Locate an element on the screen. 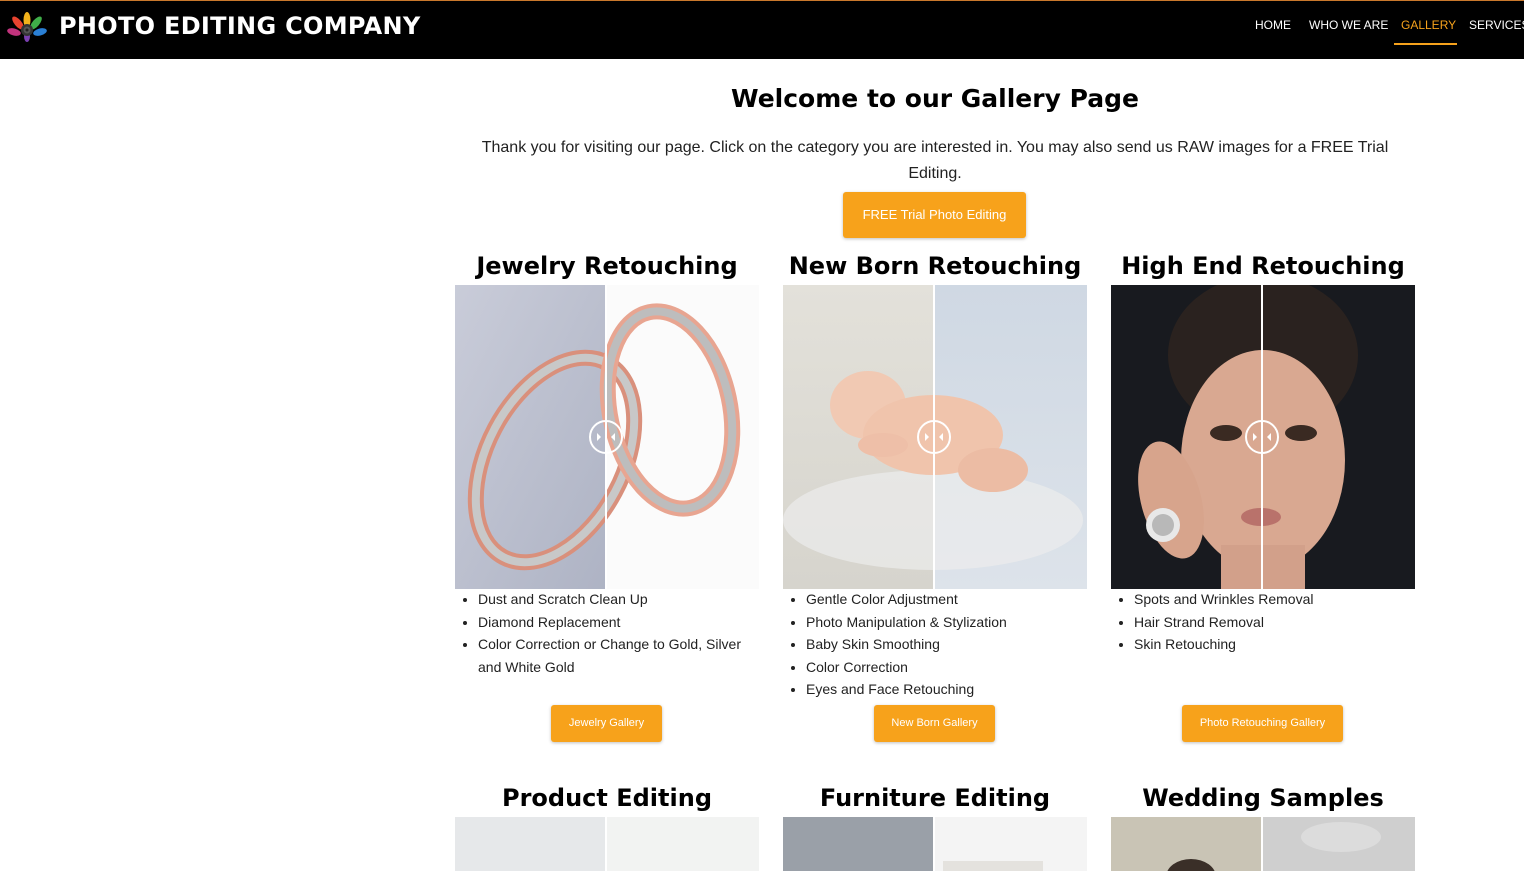  free-trial-button: FREE Trial Photo Editing is located at coordinates (934, 215).